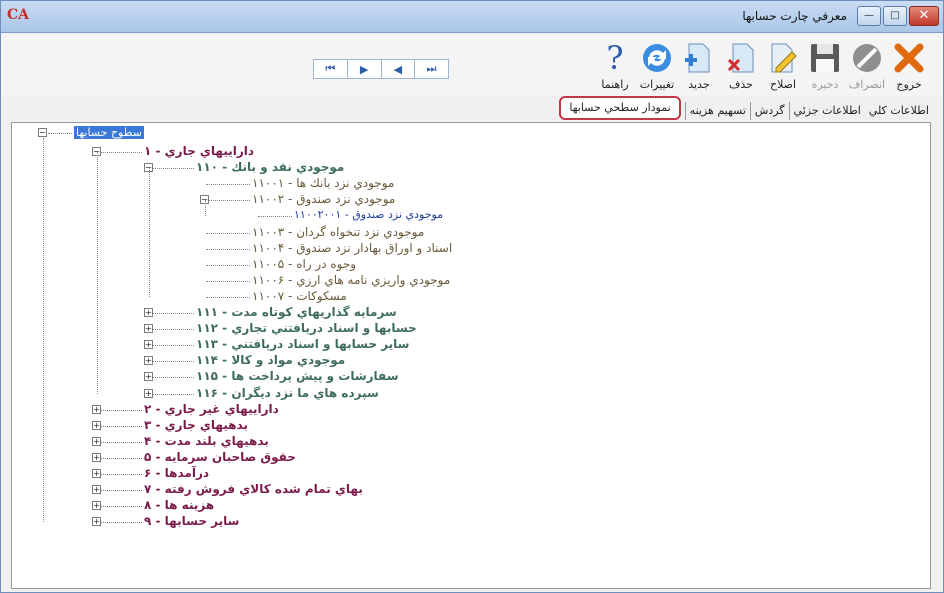 The height and width of the screenshot is (593, 944). Describe the element at coordinates (304, 264) in the screenshot. I see `tree-node: وجوه در راه - ۱۱۰۰۵` at that location.